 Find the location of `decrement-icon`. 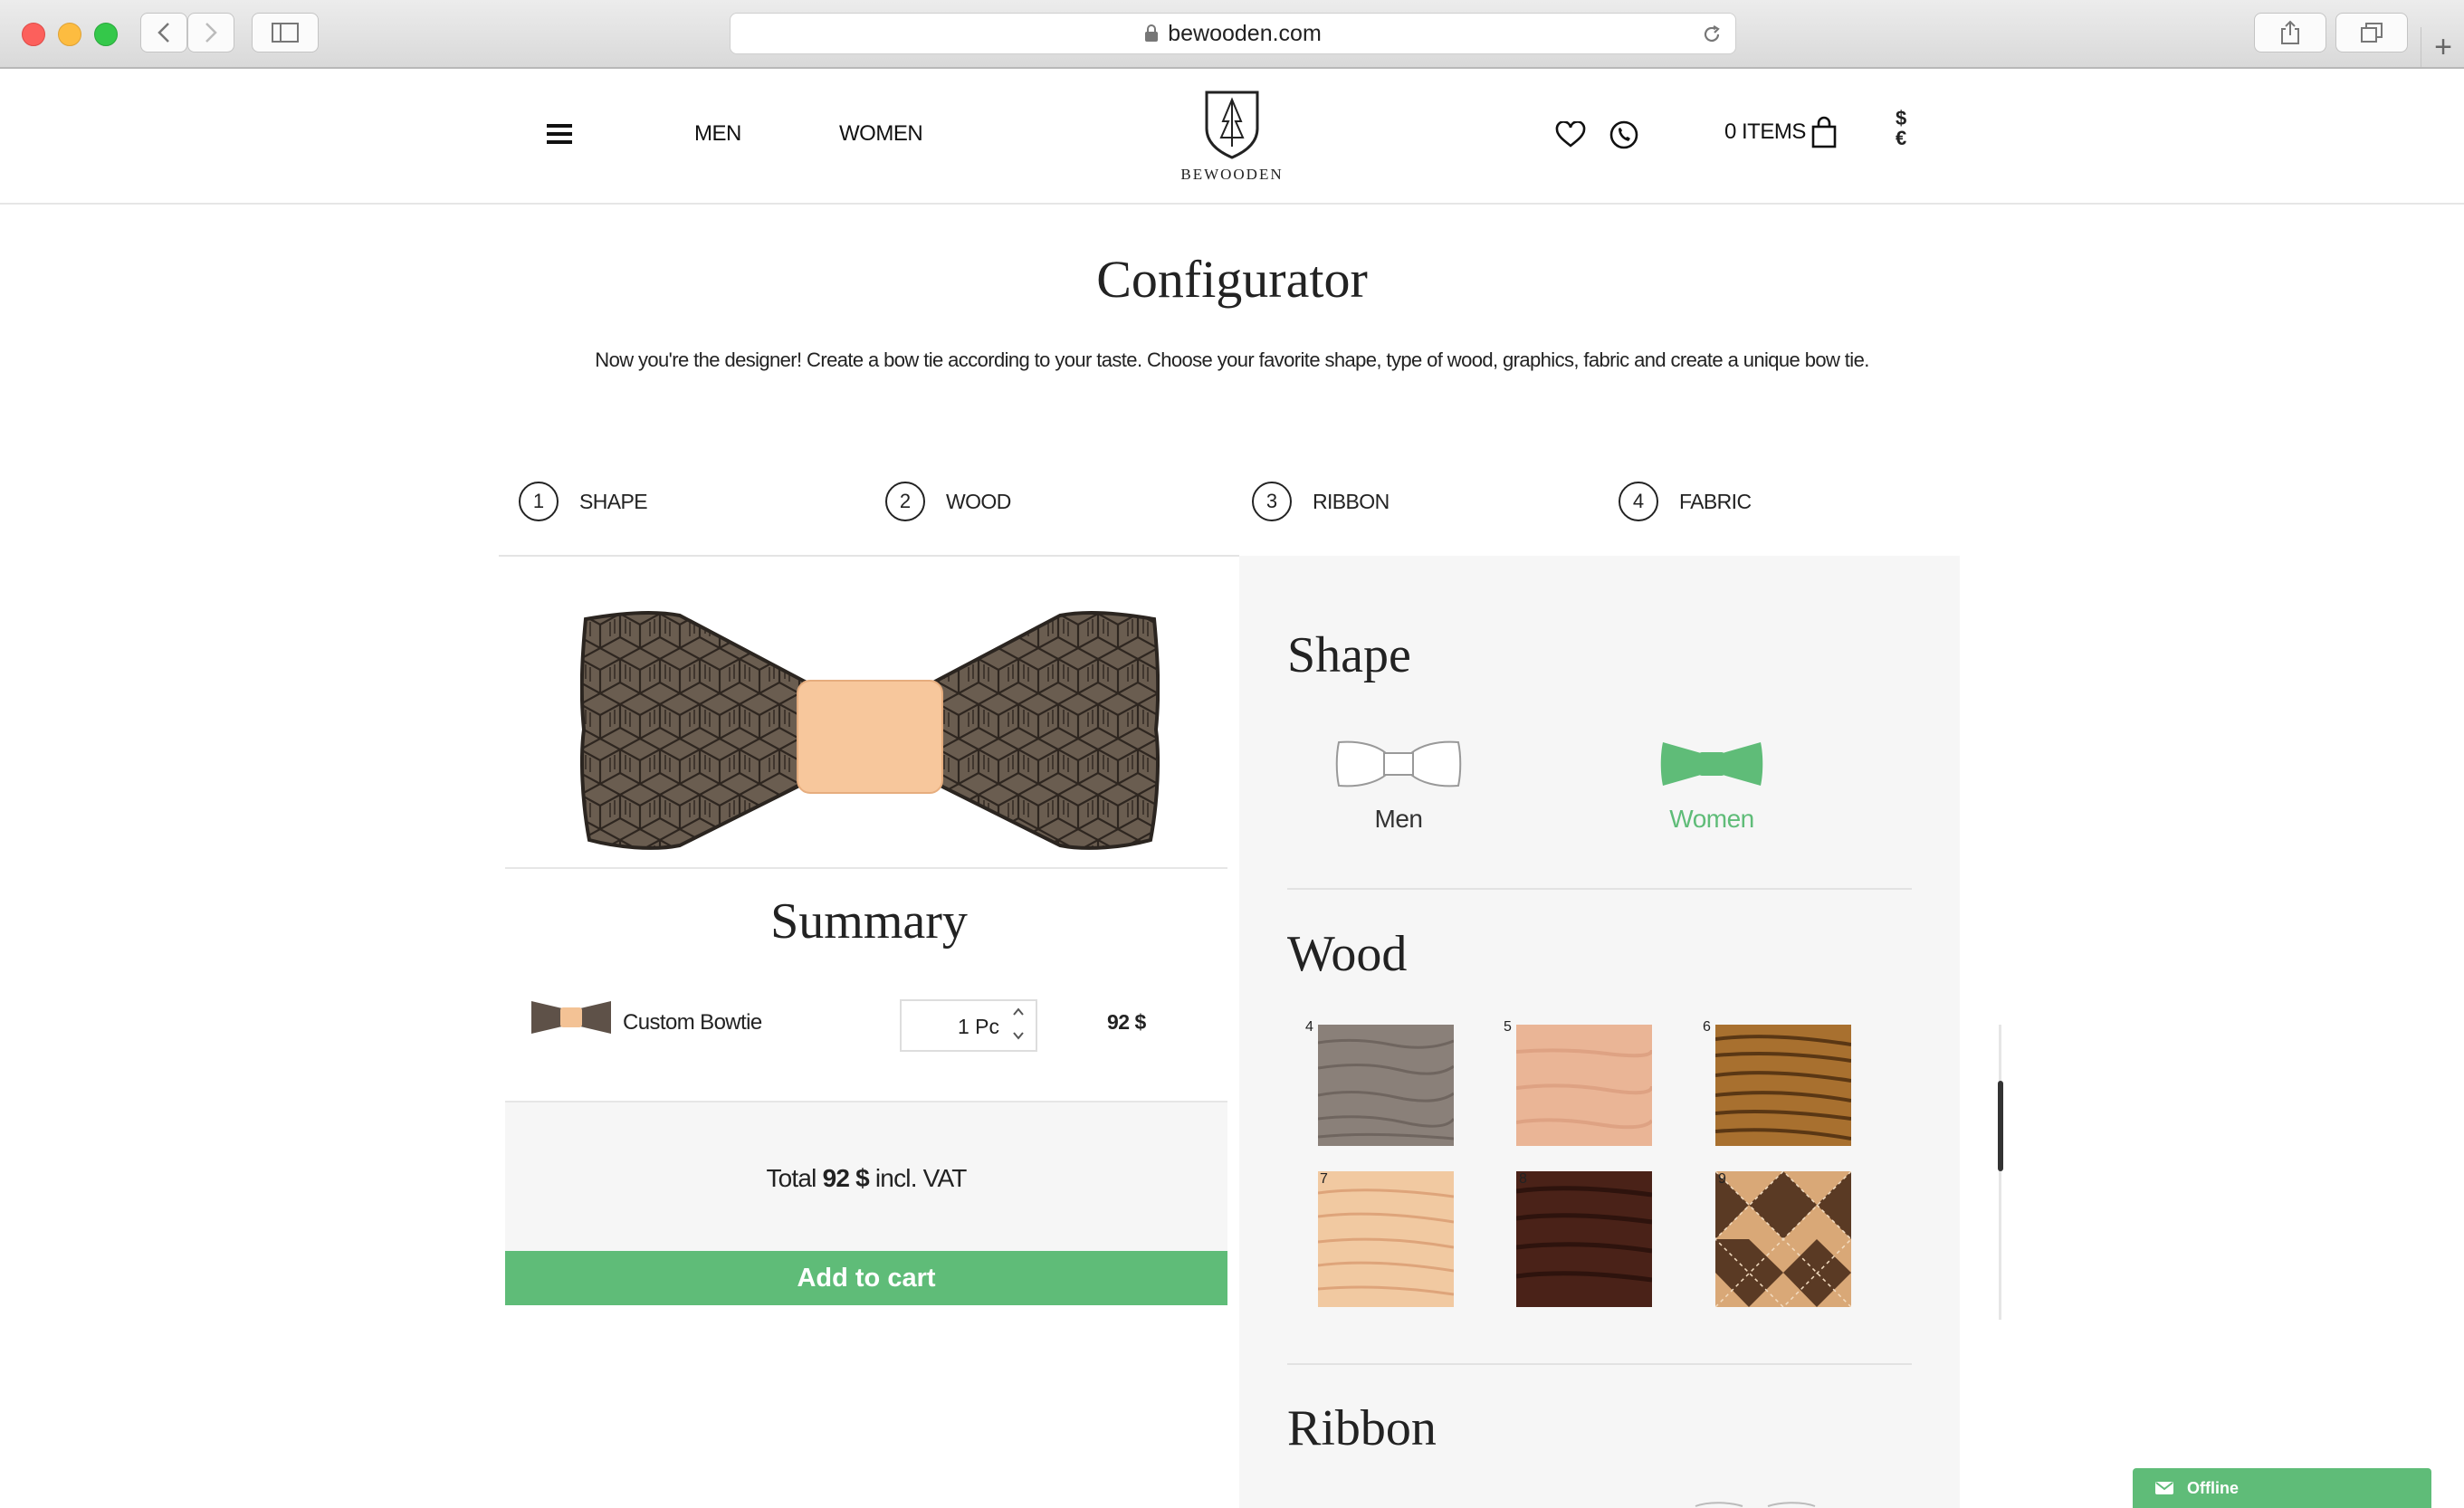

decrement-icon is located at coordinates (1018, 1035).